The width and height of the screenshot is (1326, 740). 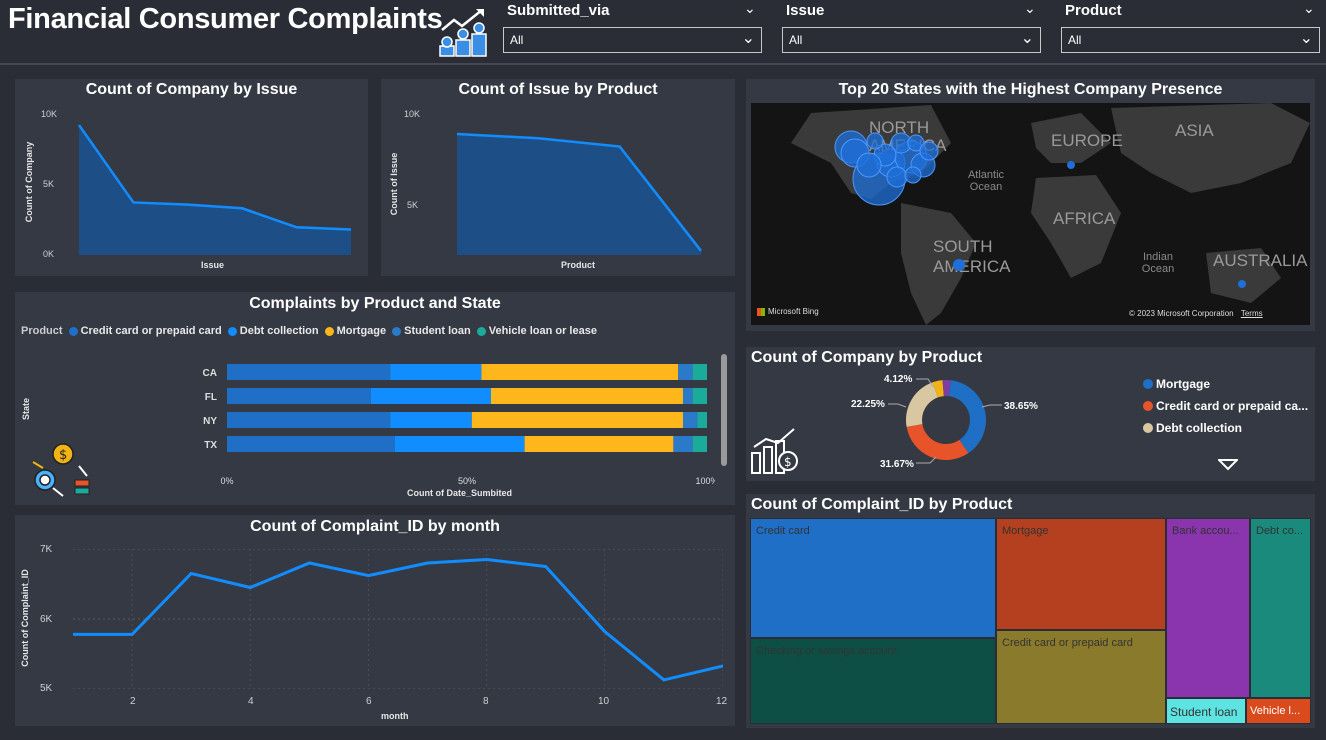 What do you see at coordinates (761, 311) in the screenshot?
I see `bing-logo-icon` at bounding box center [761, 311].